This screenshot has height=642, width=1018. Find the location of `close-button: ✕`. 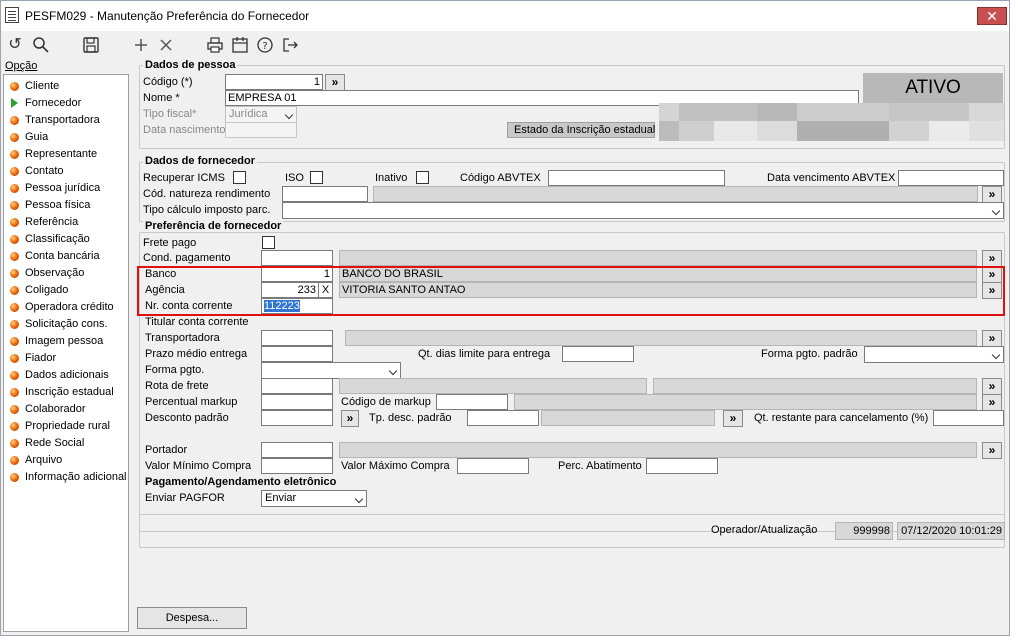

close-button: ✕ is located at coordinates (992, 16).